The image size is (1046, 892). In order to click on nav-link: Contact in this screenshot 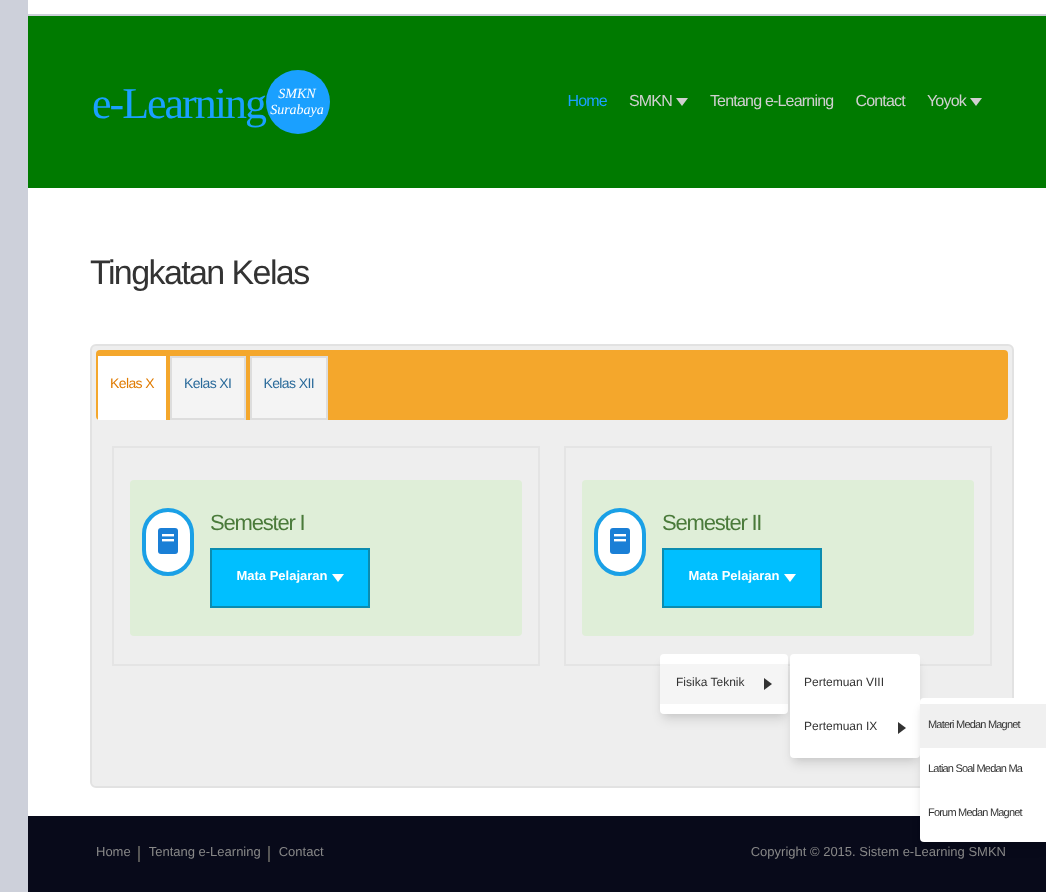, I will do `click(880, 102)`.